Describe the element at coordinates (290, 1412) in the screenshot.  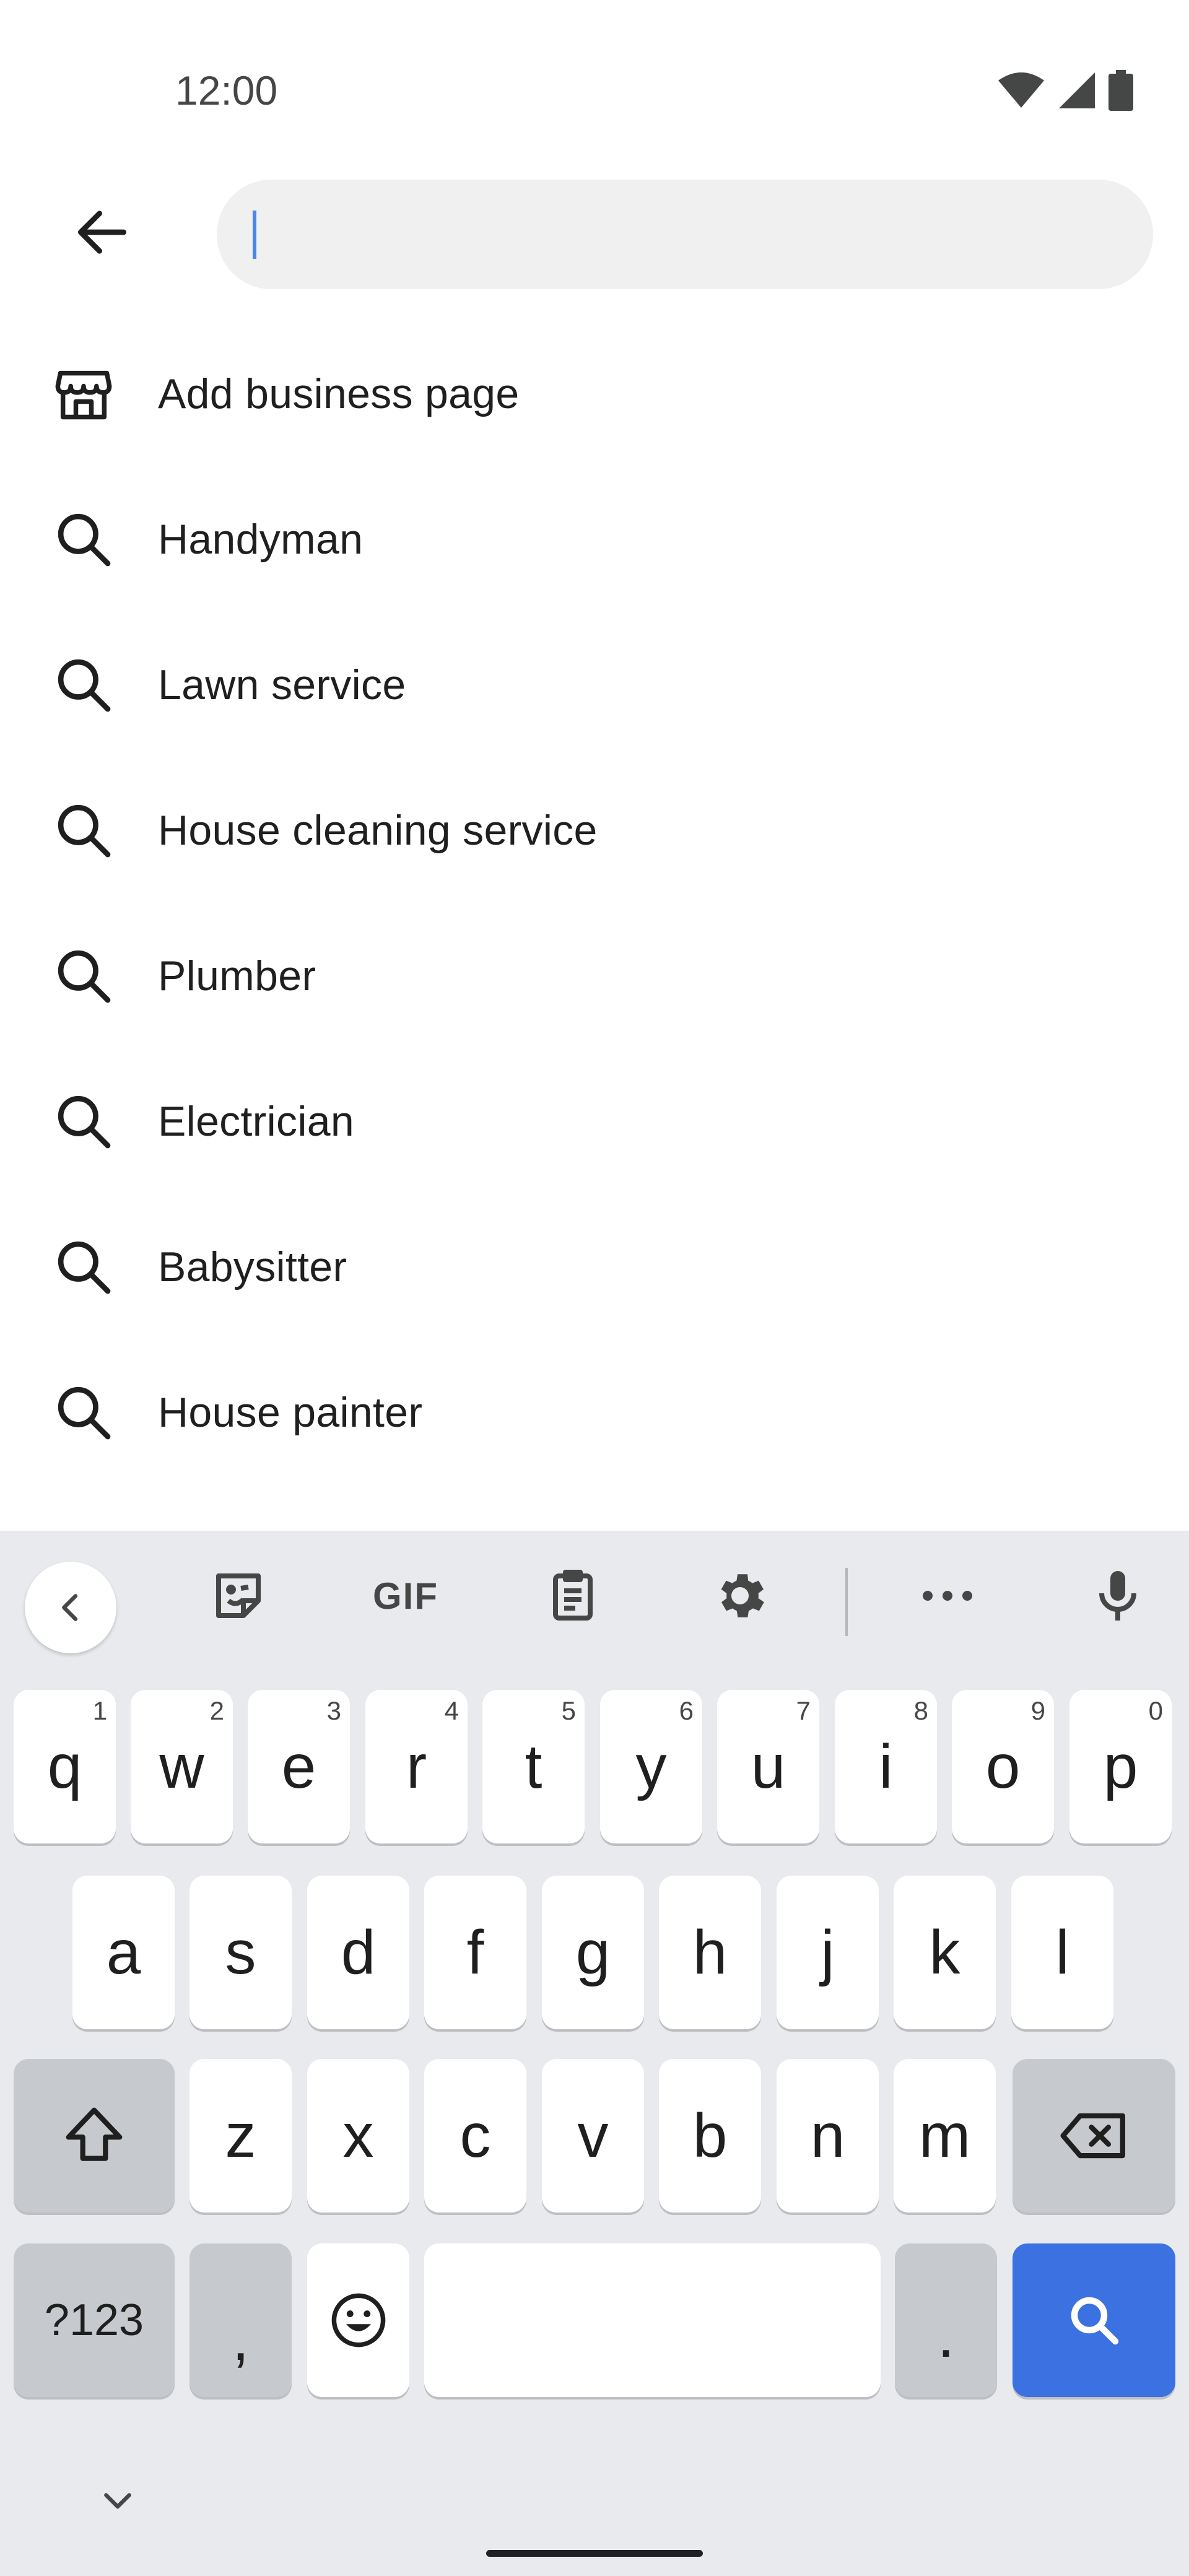
I see `suggestion-label: House painter` at that location.